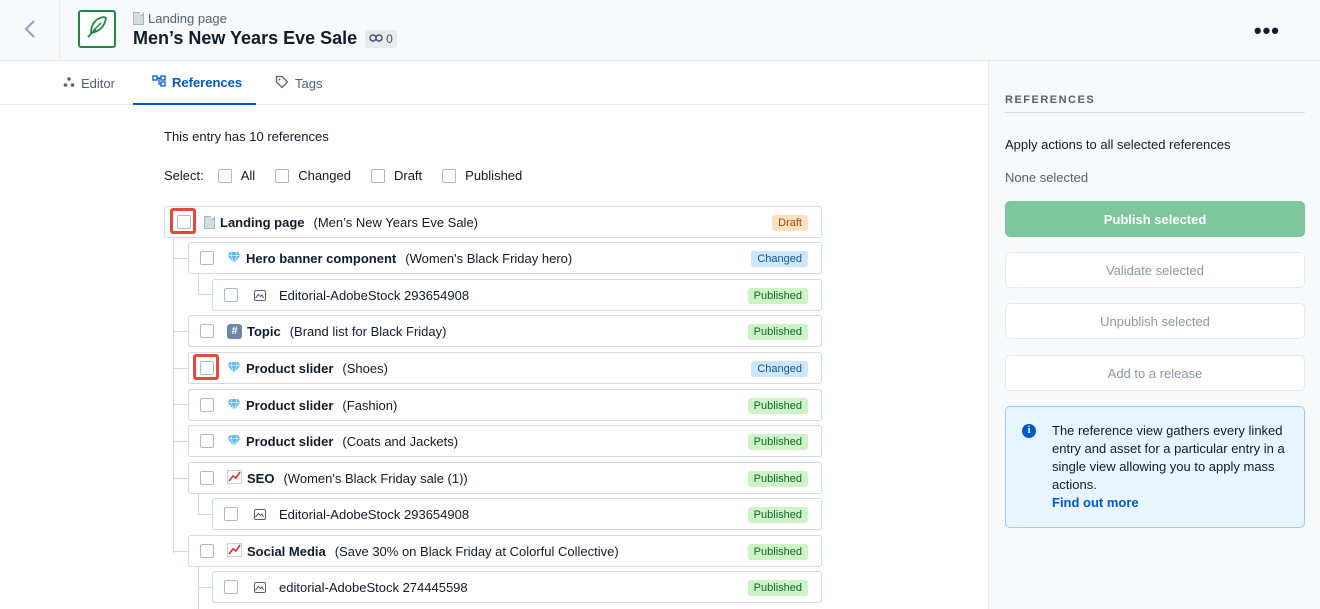  I want to click on tab-editor-label: Editor, so click(98, 83).